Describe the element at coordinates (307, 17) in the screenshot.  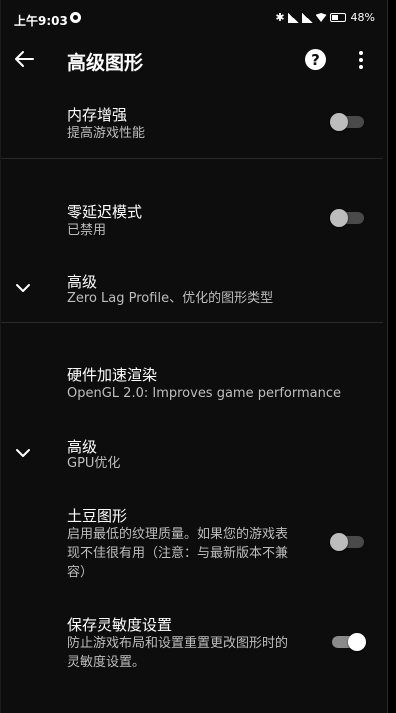
I see `signal-2-icon` at that location.